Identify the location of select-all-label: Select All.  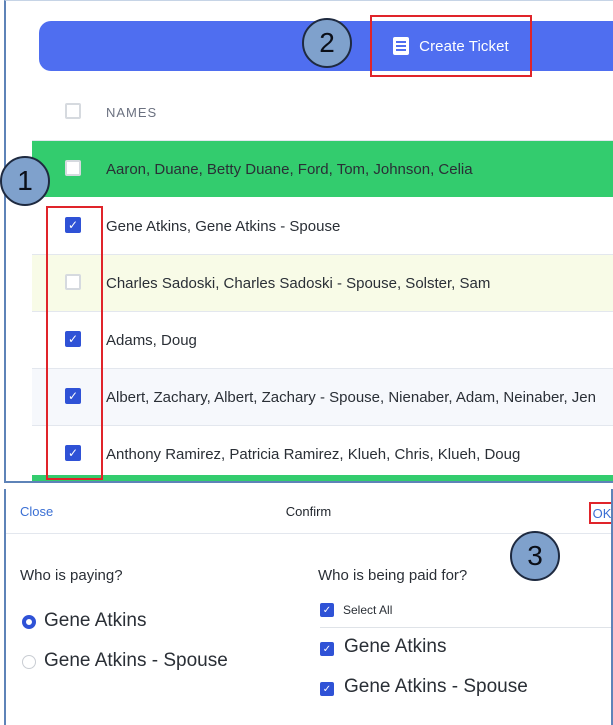
(368, 610).